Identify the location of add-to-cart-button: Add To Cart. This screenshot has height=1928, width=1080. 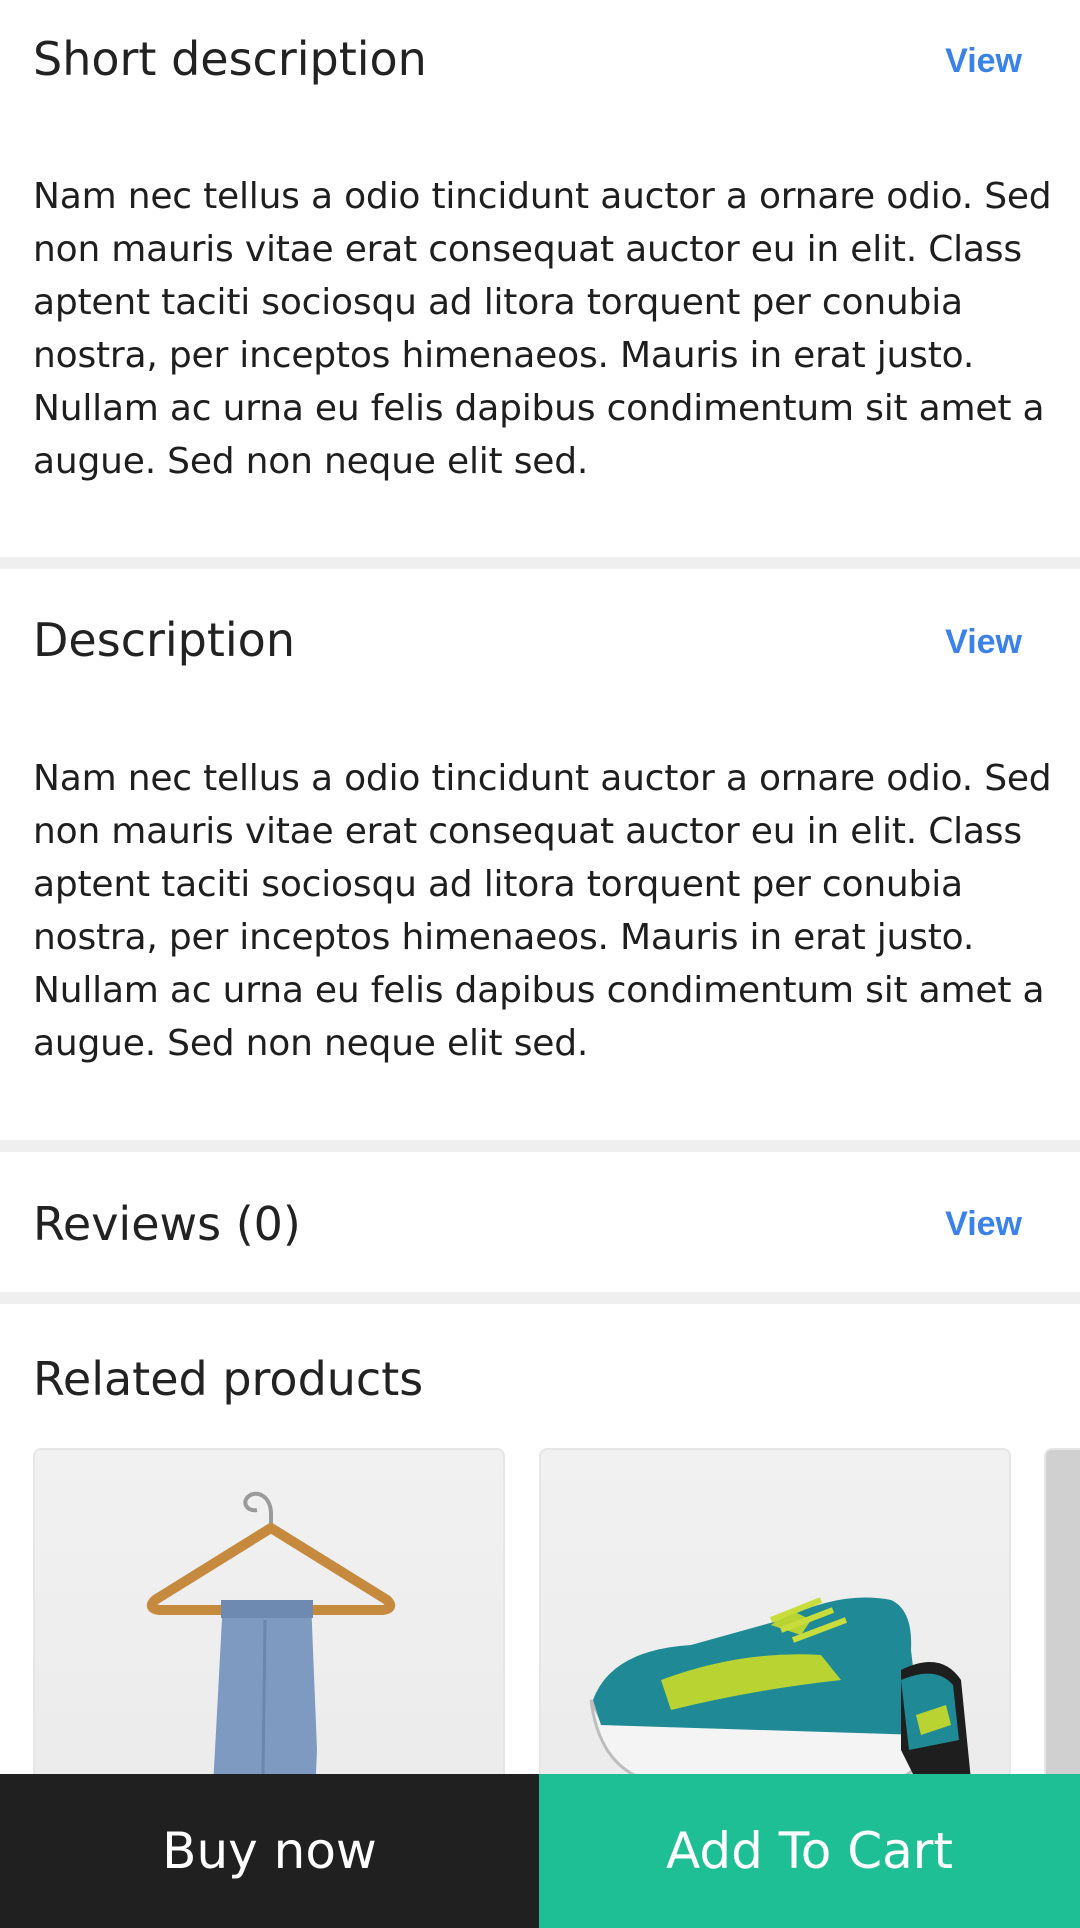
(809, 1851).